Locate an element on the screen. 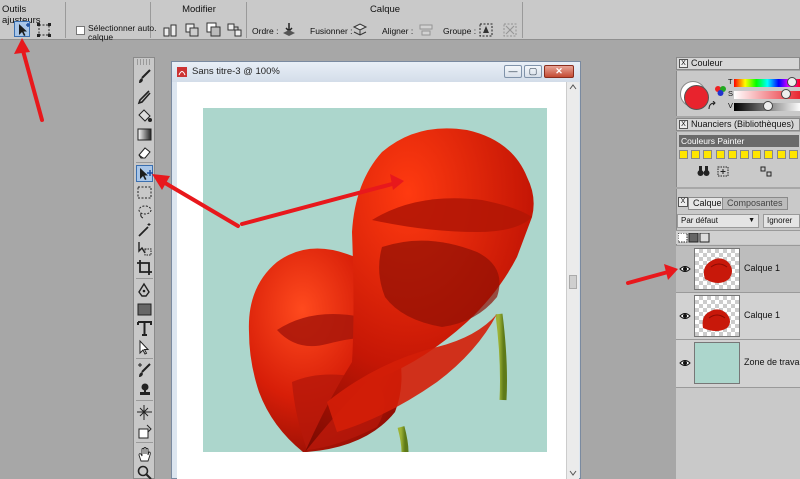  dropper-tool is located at coordinates (144, 96).